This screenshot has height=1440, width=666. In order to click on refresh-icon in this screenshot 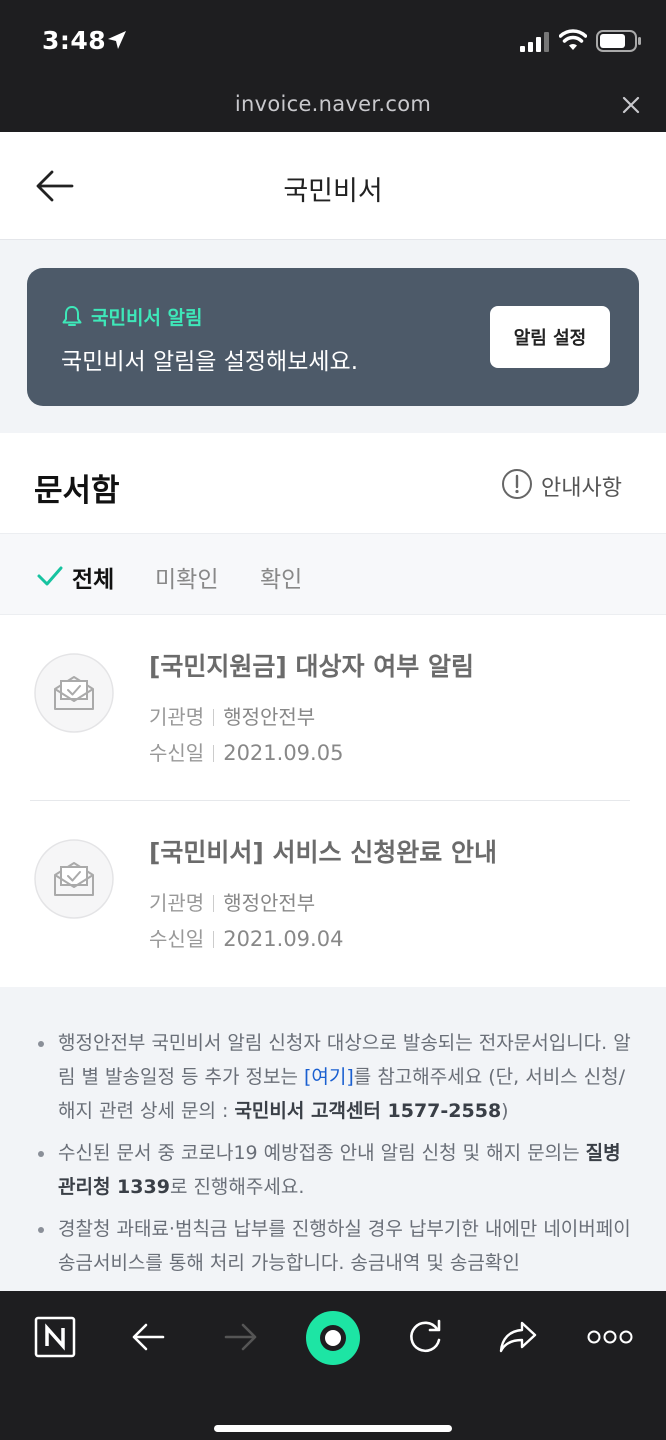, I will do `click(425, 1336)`.